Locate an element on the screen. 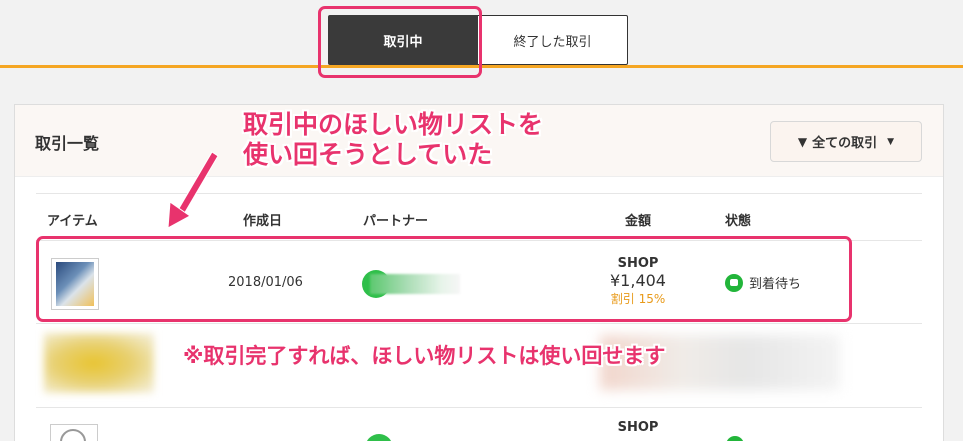  orange-divider is located at coordinates (481, 66).